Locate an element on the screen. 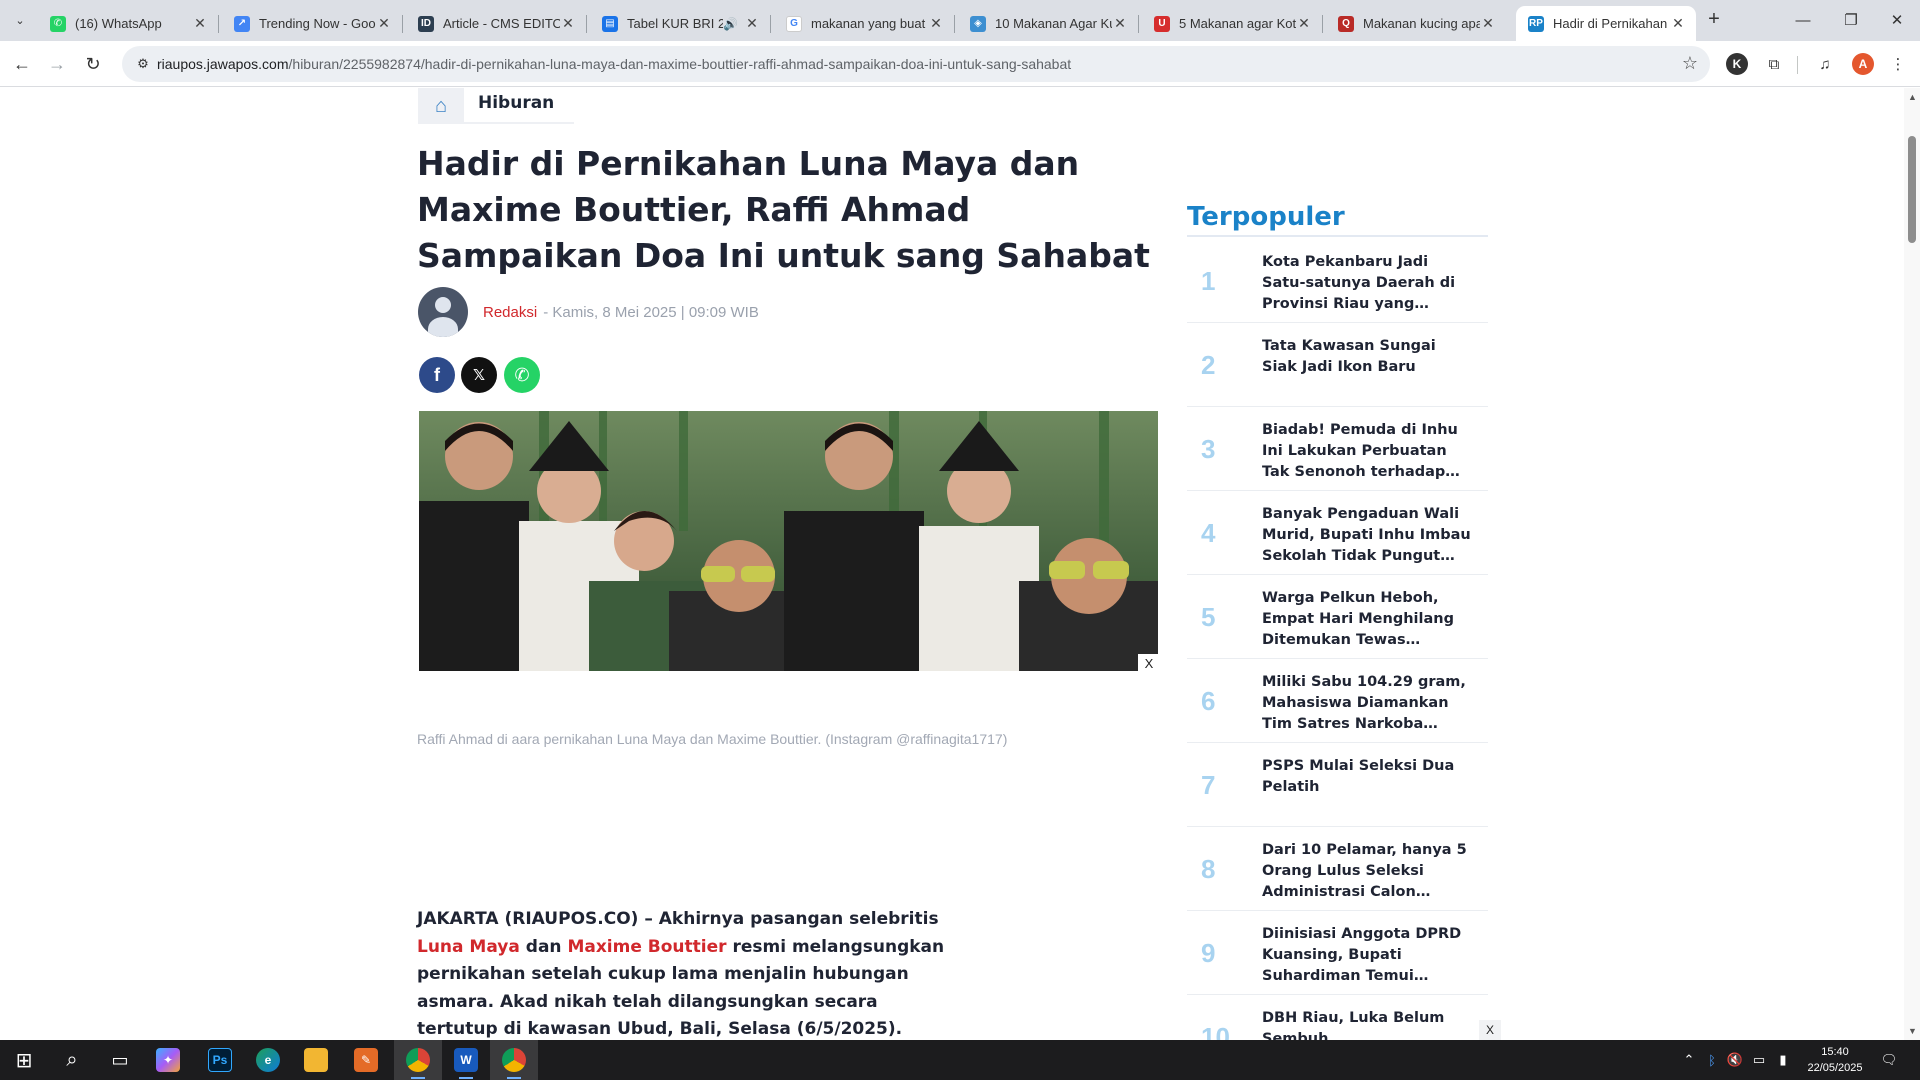  profile-avatar: A is located at coordinates (1863, 64).